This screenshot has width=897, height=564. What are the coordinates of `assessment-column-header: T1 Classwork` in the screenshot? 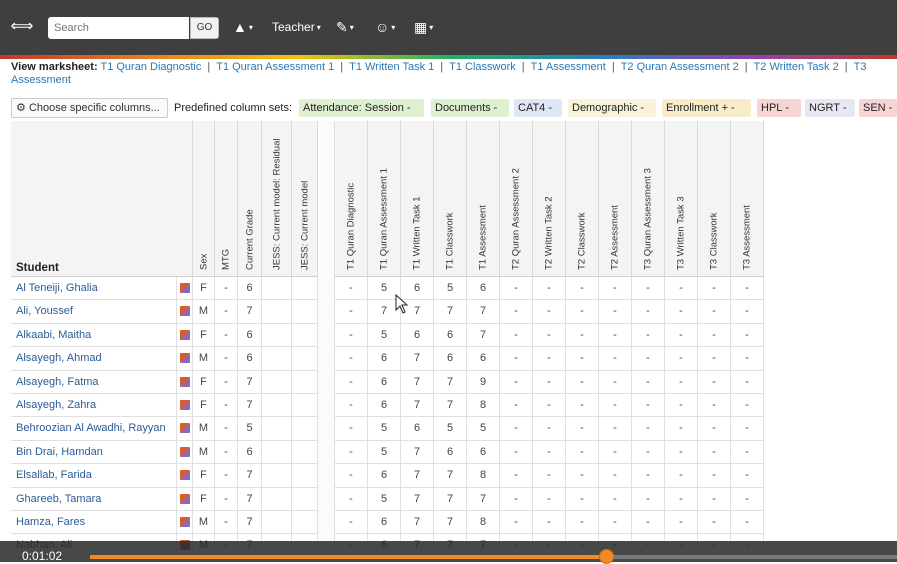 It's located at (450, 199).